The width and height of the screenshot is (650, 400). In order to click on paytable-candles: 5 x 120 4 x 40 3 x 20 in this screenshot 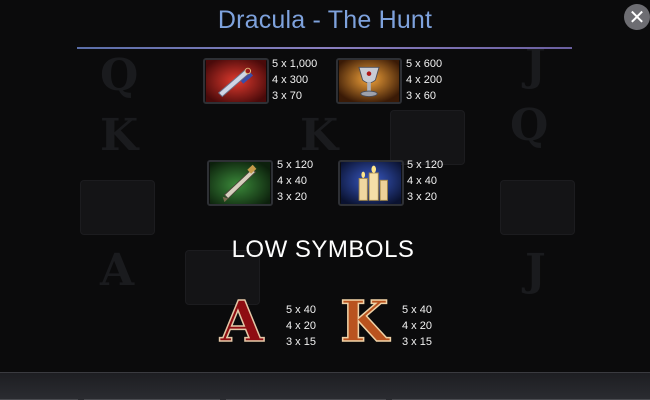, I will do `click(425, 181)`.